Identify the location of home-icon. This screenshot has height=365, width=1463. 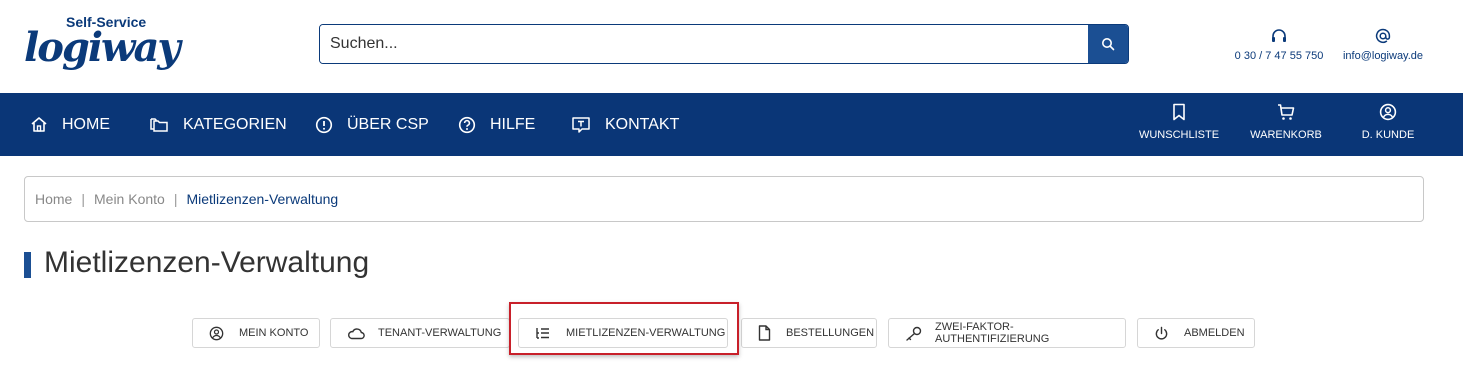
(39, 124).